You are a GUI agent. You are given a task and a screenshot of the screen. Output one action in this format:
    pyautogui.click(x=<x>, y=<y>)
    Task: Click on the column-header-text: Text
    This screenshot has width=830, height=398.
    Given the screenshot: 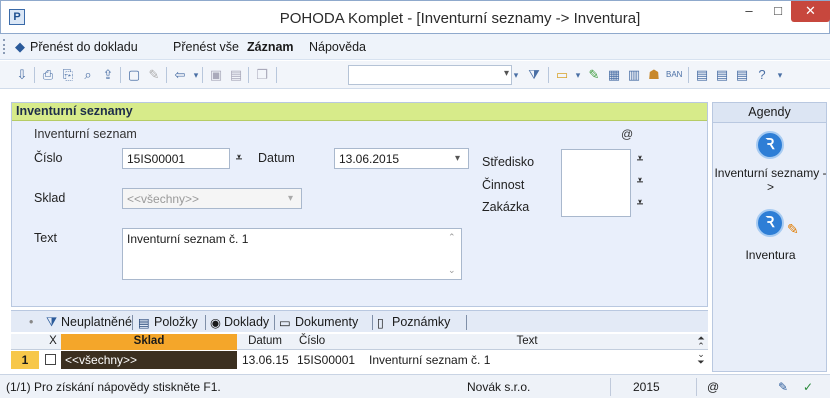 What is the action you would take?
    pyautogui.click(x=527, y=341)
    